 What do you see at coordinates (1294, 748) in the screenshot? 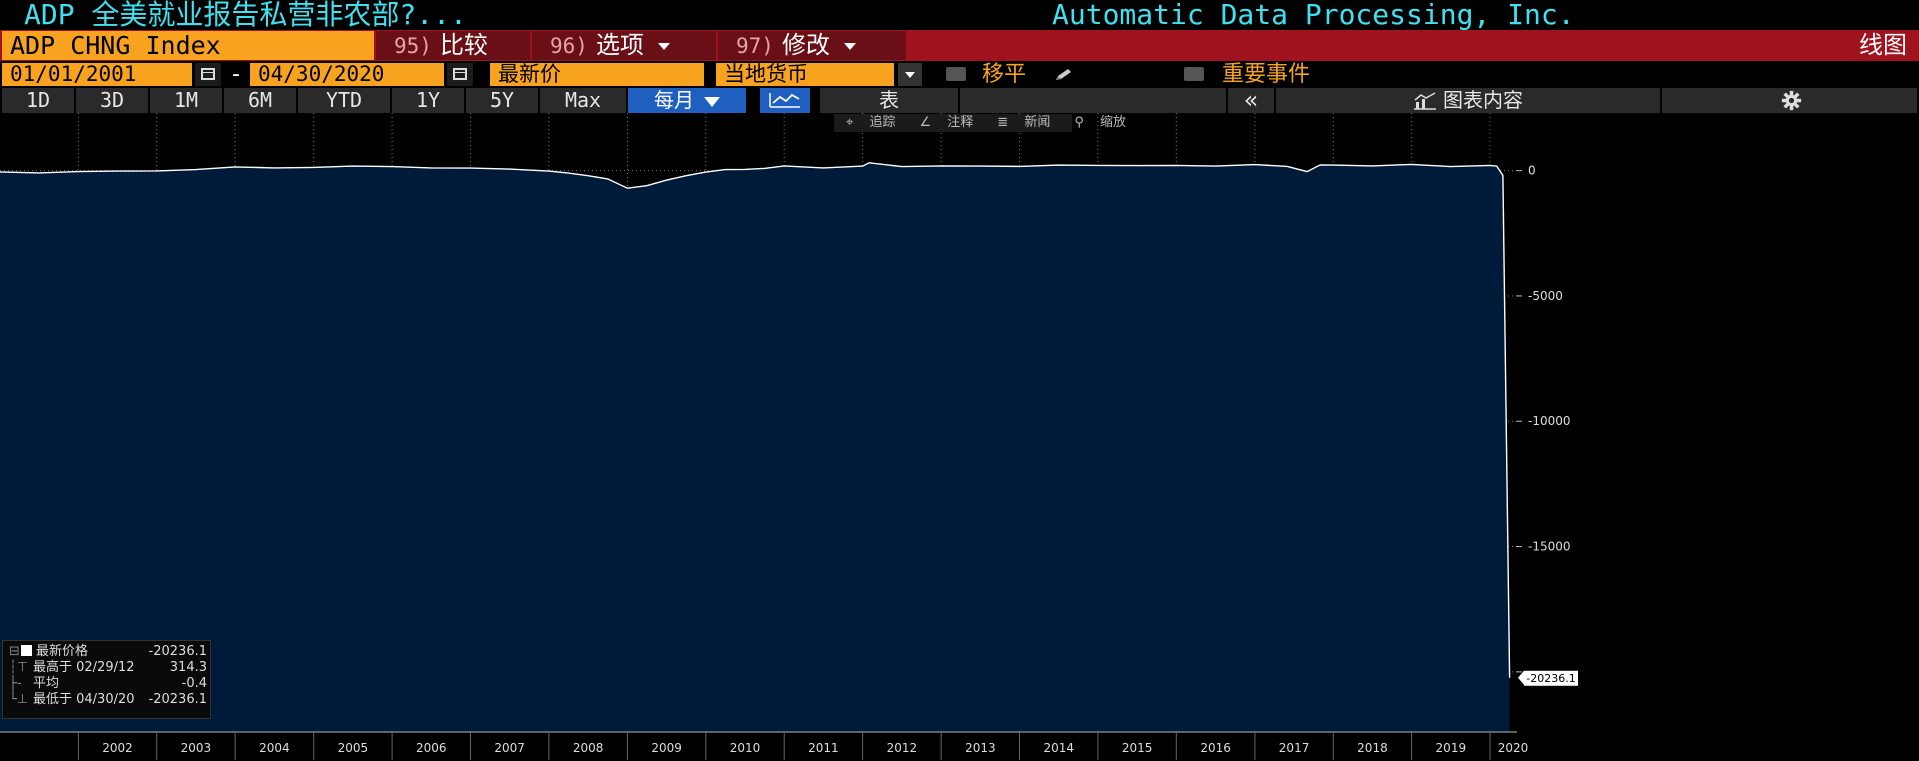
I see `x-tick-label: 2017` at bounding box center [1294, 748].